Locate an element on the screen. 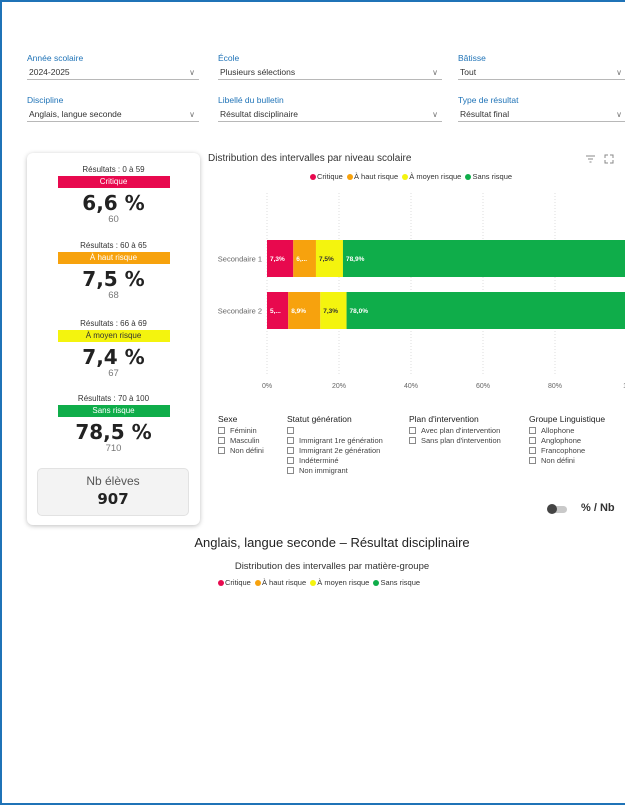 This screenshot has width=625, height=805. count-value: 710 is located at coordinates (113, 448).